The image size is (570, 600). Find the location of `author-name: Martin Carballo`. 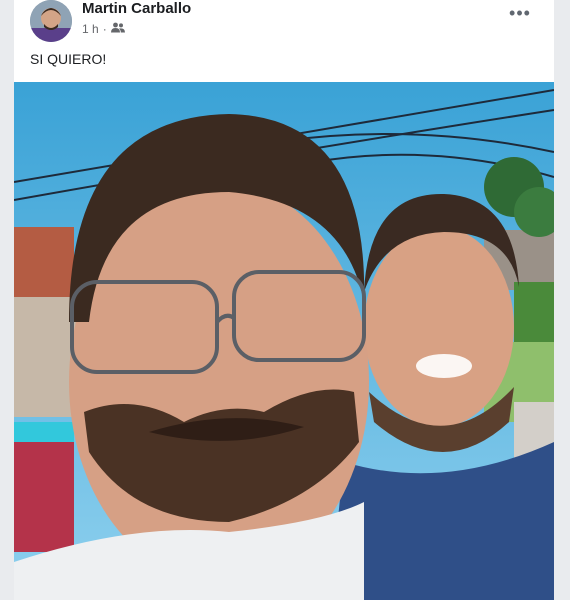

author-name: Martin Carballo is located at coordinates (136, 8).